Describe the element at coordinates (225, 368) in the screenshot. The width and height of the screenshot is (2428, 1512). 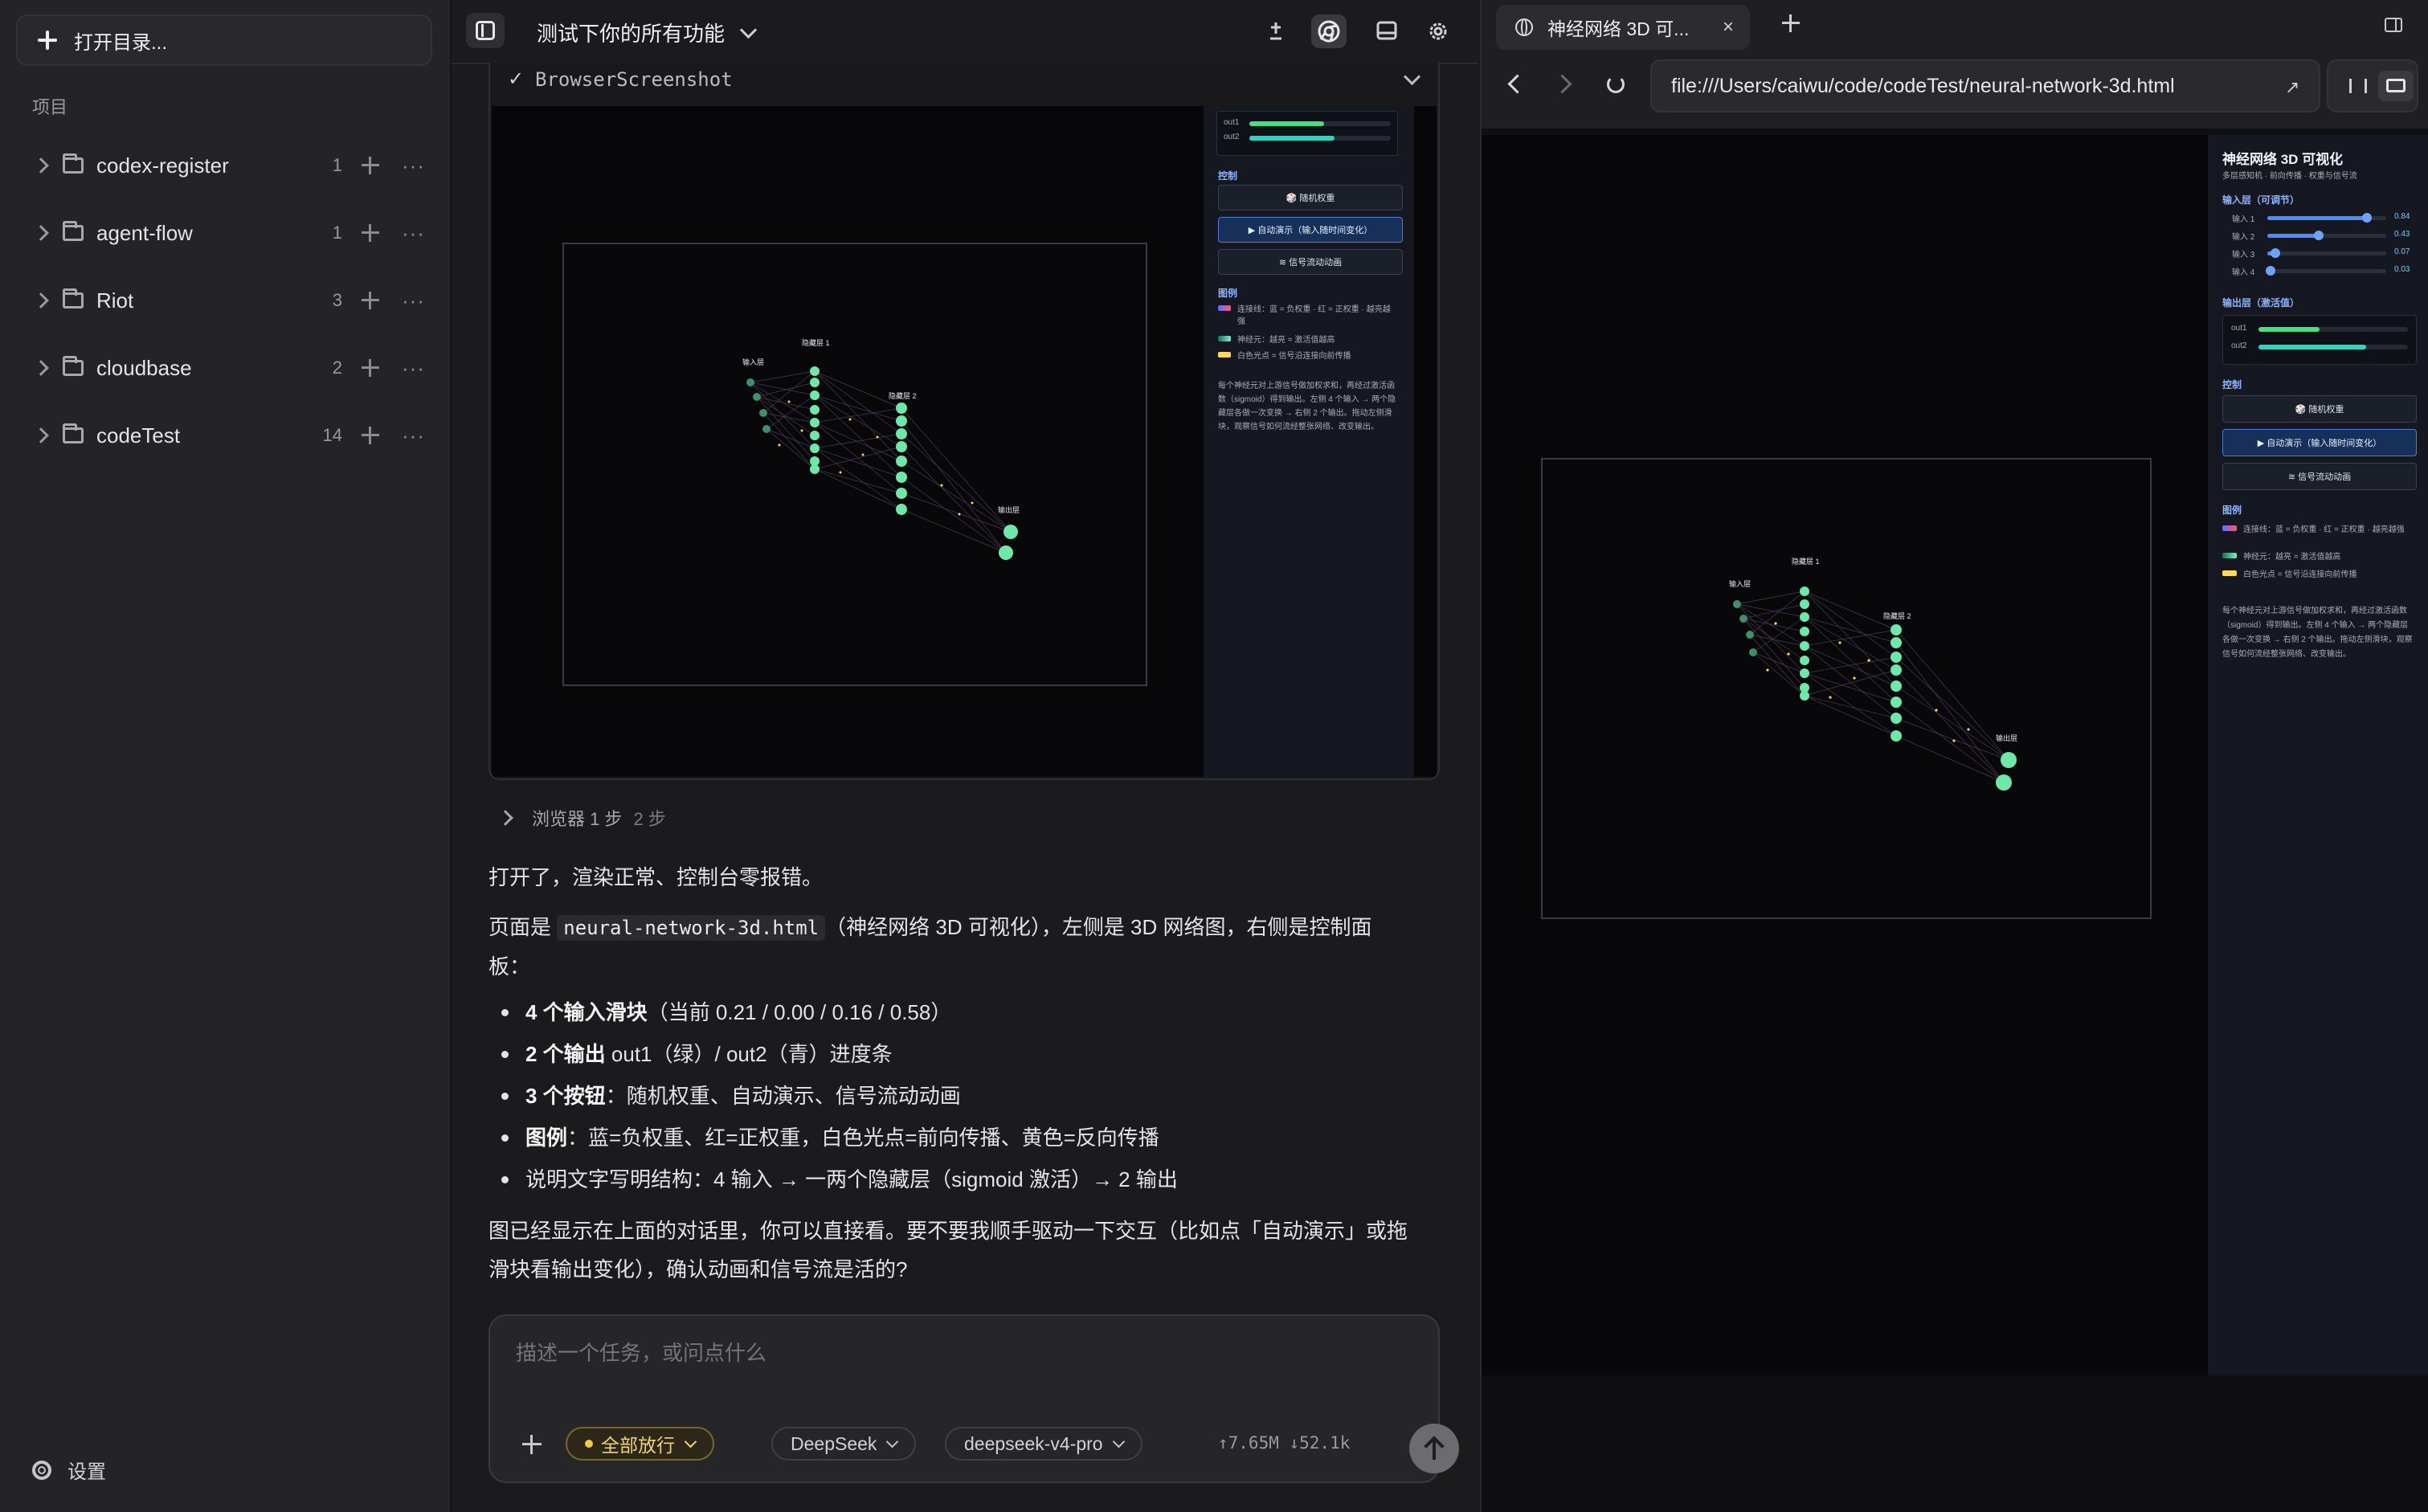
I see `project-item-cloudbase: cloudbase 2 ···` at that location.